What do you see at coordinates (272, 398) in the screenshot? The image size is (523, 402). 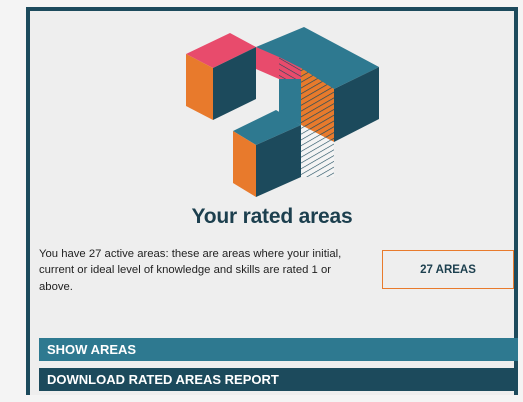 I see `panel-bottom-spacer` at bounding box center [272, 398].